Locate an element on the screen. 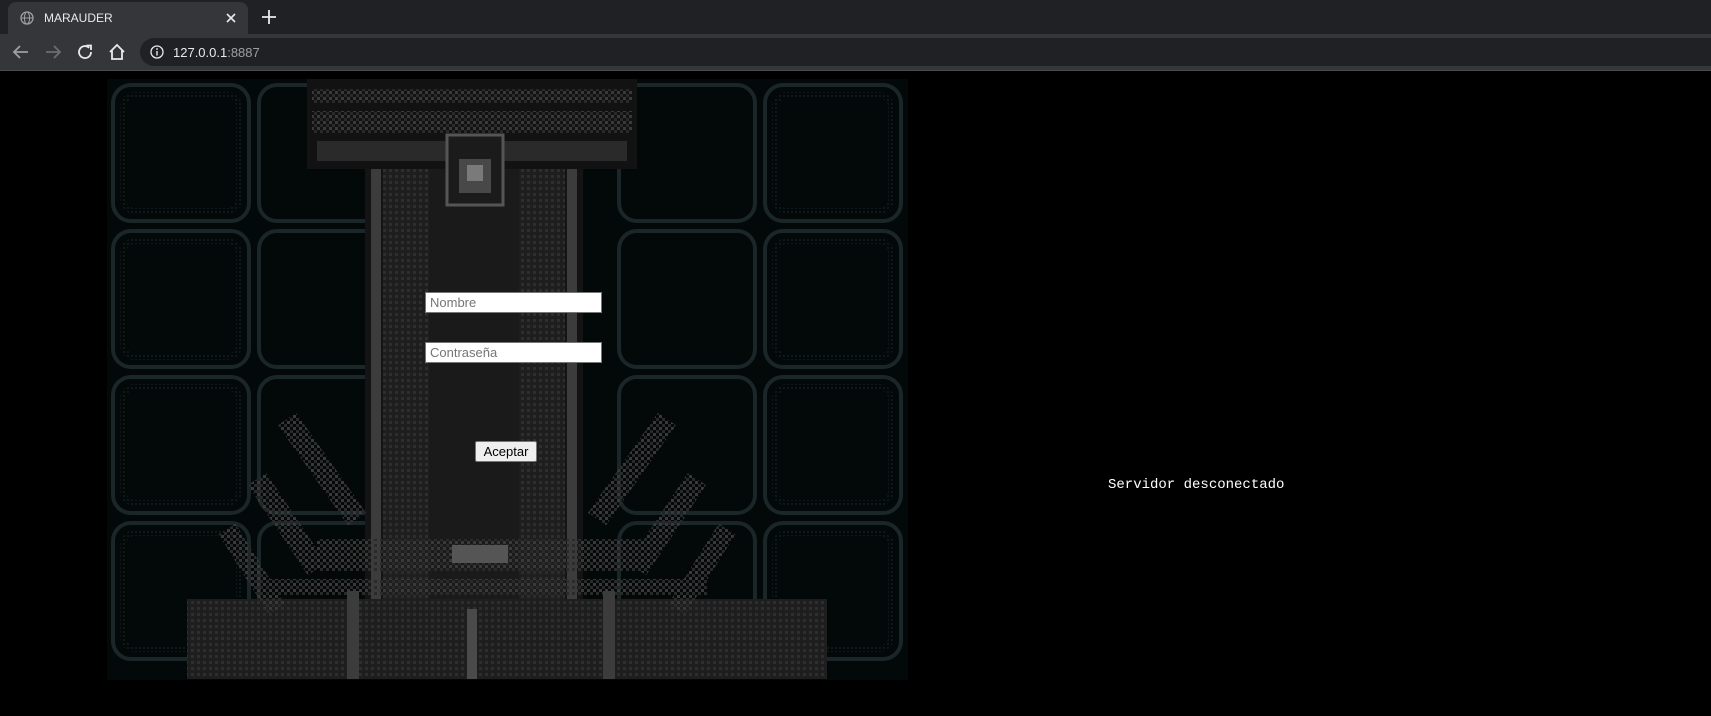  back-arrow-icon is located at coordinates (21, 52).